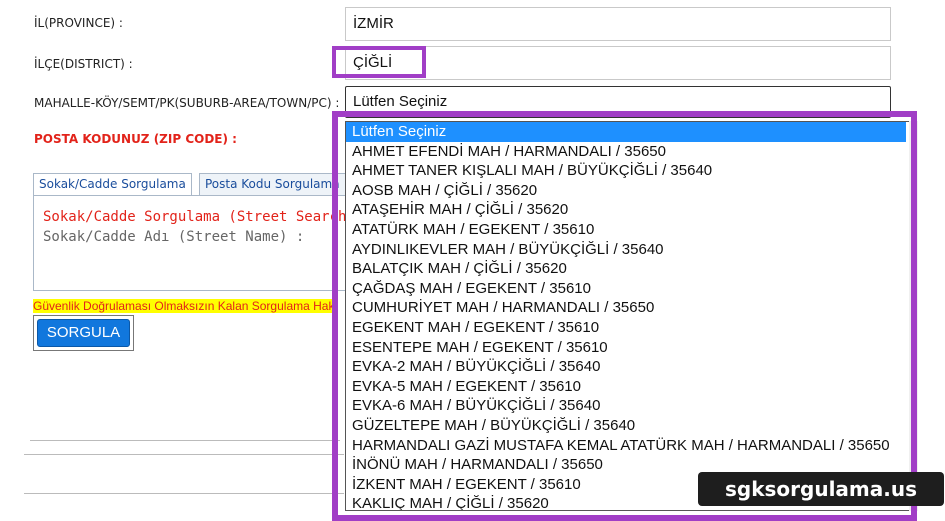 The height and width of the screenshot is (521, 945). I want to click on province-label: İL(PROVINCE) :, so click(78, 23).